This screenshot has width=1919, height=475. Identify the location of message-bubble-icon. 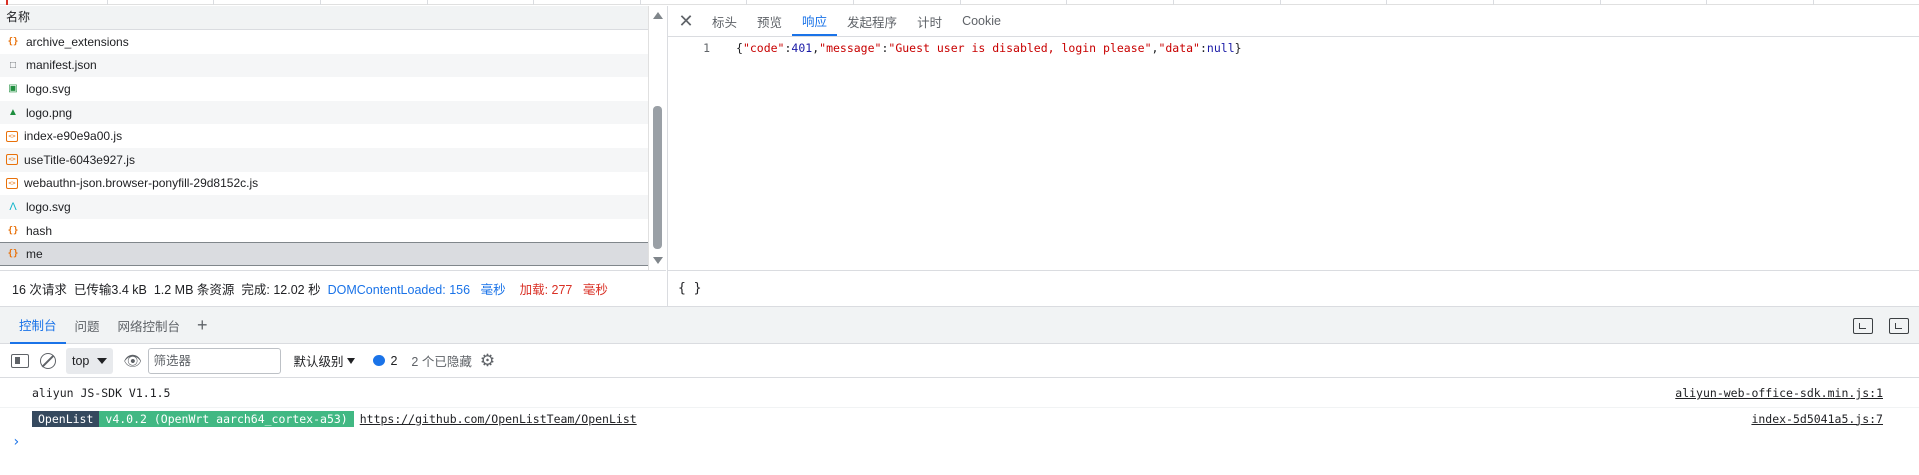
(379, 360).